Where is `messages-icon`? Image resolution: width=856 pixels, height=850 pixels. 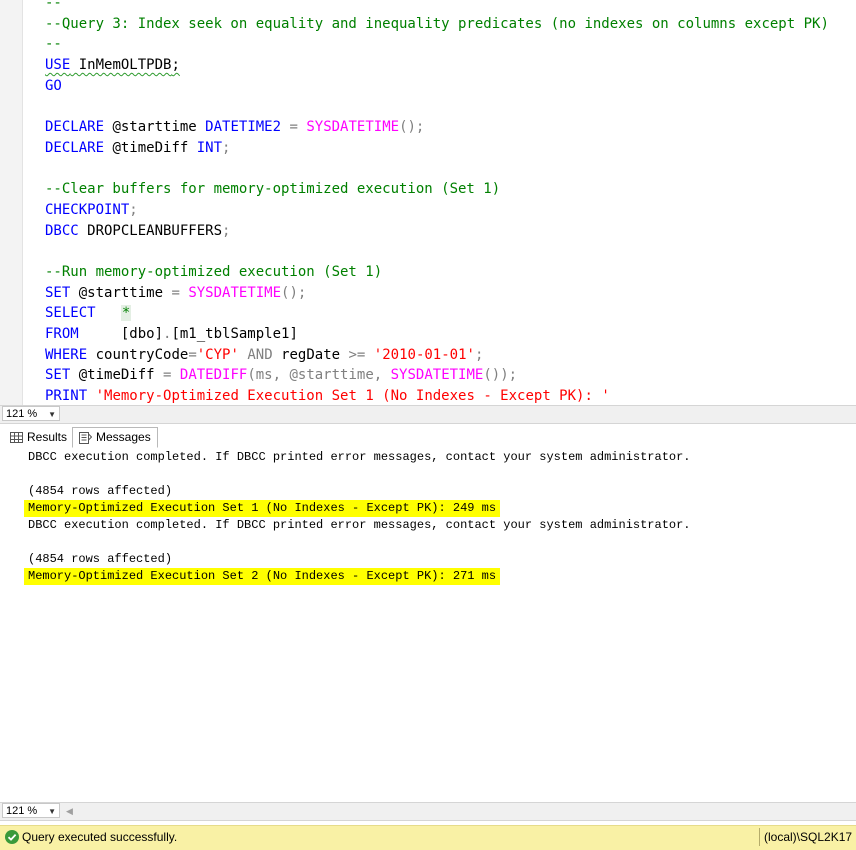
messages-icon is located at coordinates (85, 437).